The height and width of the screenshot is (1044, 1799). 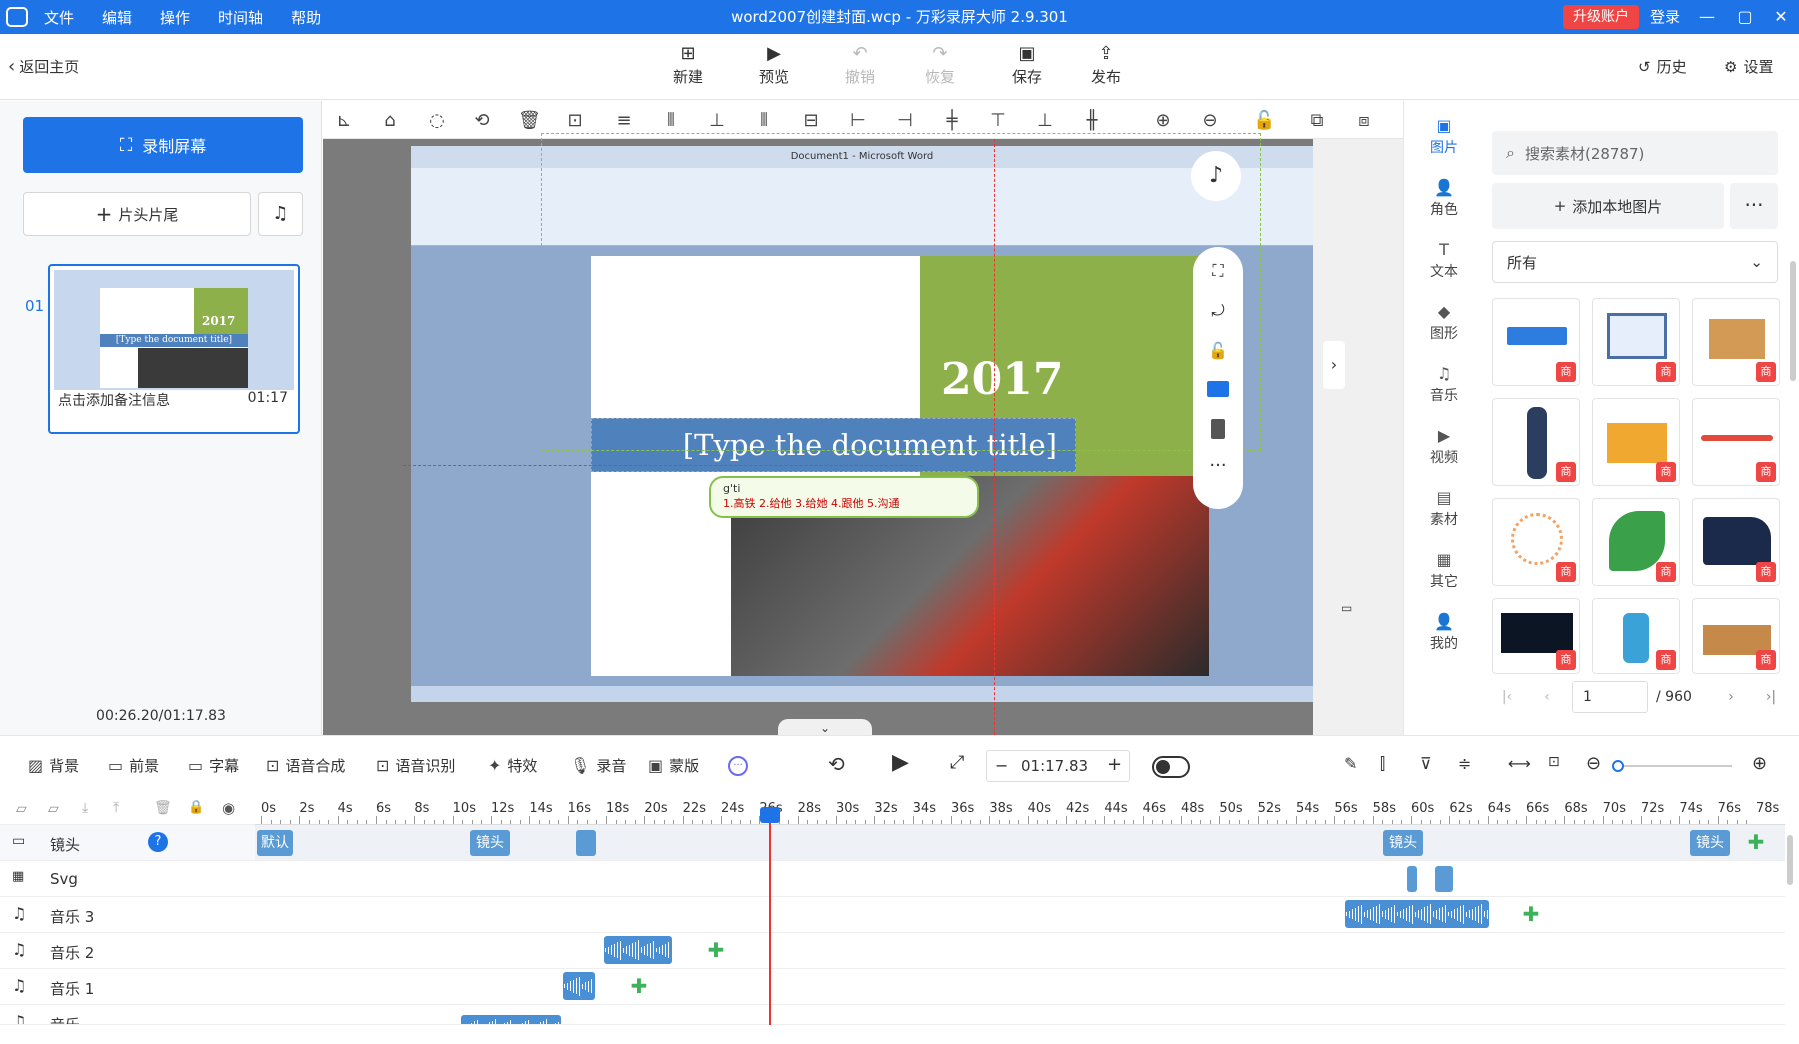 What do you see at coordinates (1218, 429) in the screenshot?
I see `phone-icon` at bounding box center [1218, 429].